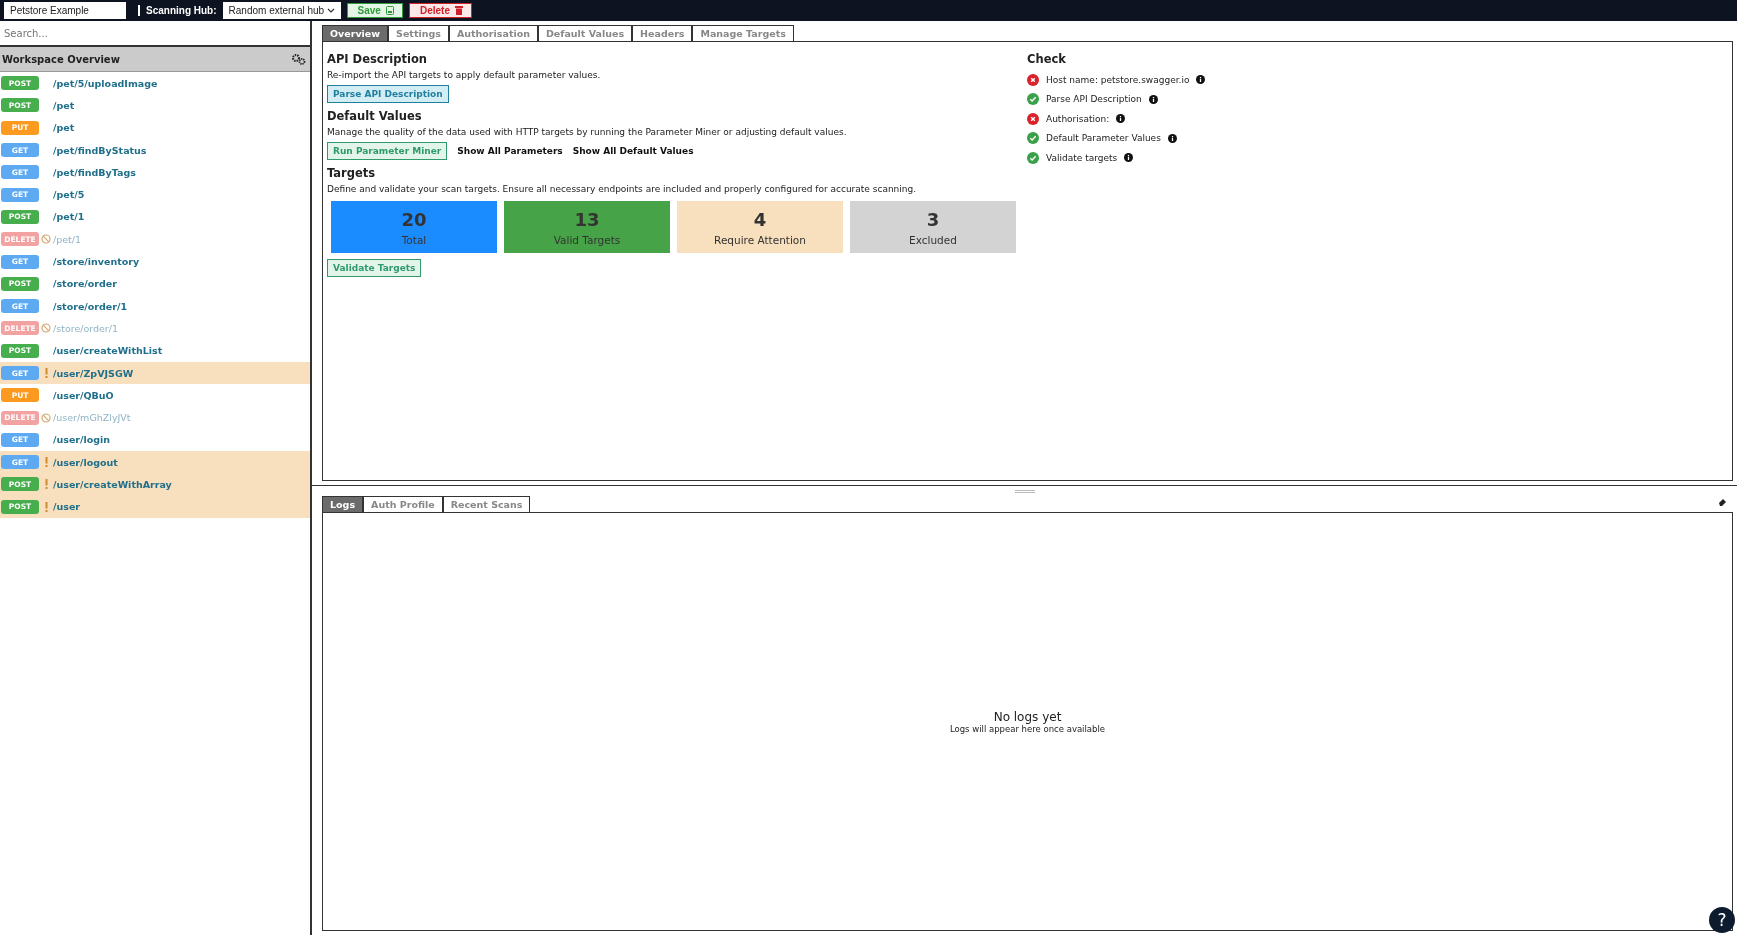 The width and height of the screenshot is (1737, 935). What do you see at coordinates (112, 484) in the screenshot?
I see `endpoint-path: /user/createWithArray` at bounding box center [112, 484].